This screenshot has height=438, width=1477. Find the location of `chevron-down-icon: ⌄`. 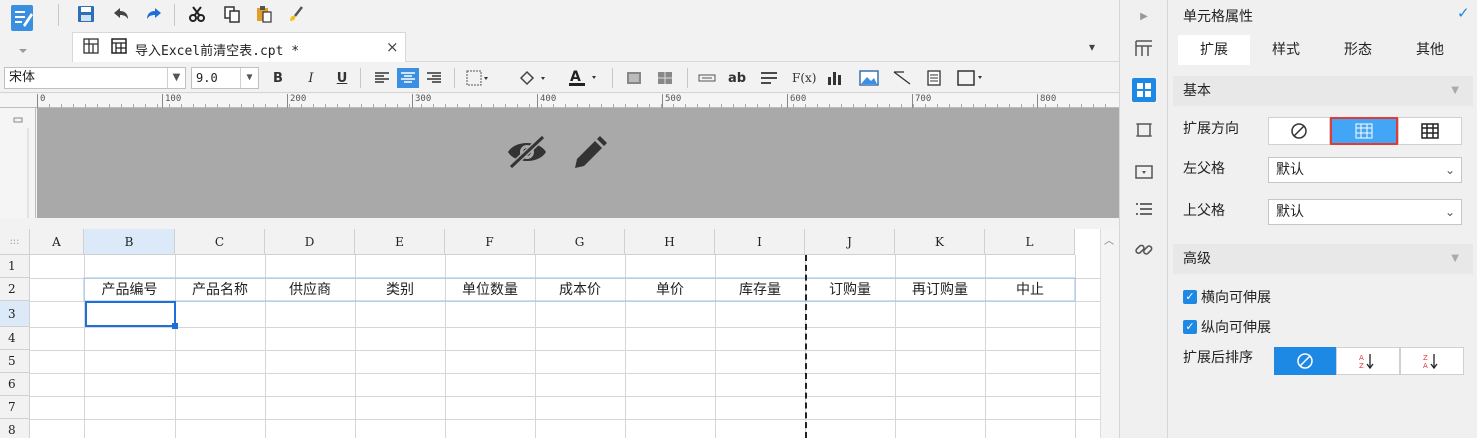

chevron-down-icon: ⌄ is located at coordinates (1450, 212).